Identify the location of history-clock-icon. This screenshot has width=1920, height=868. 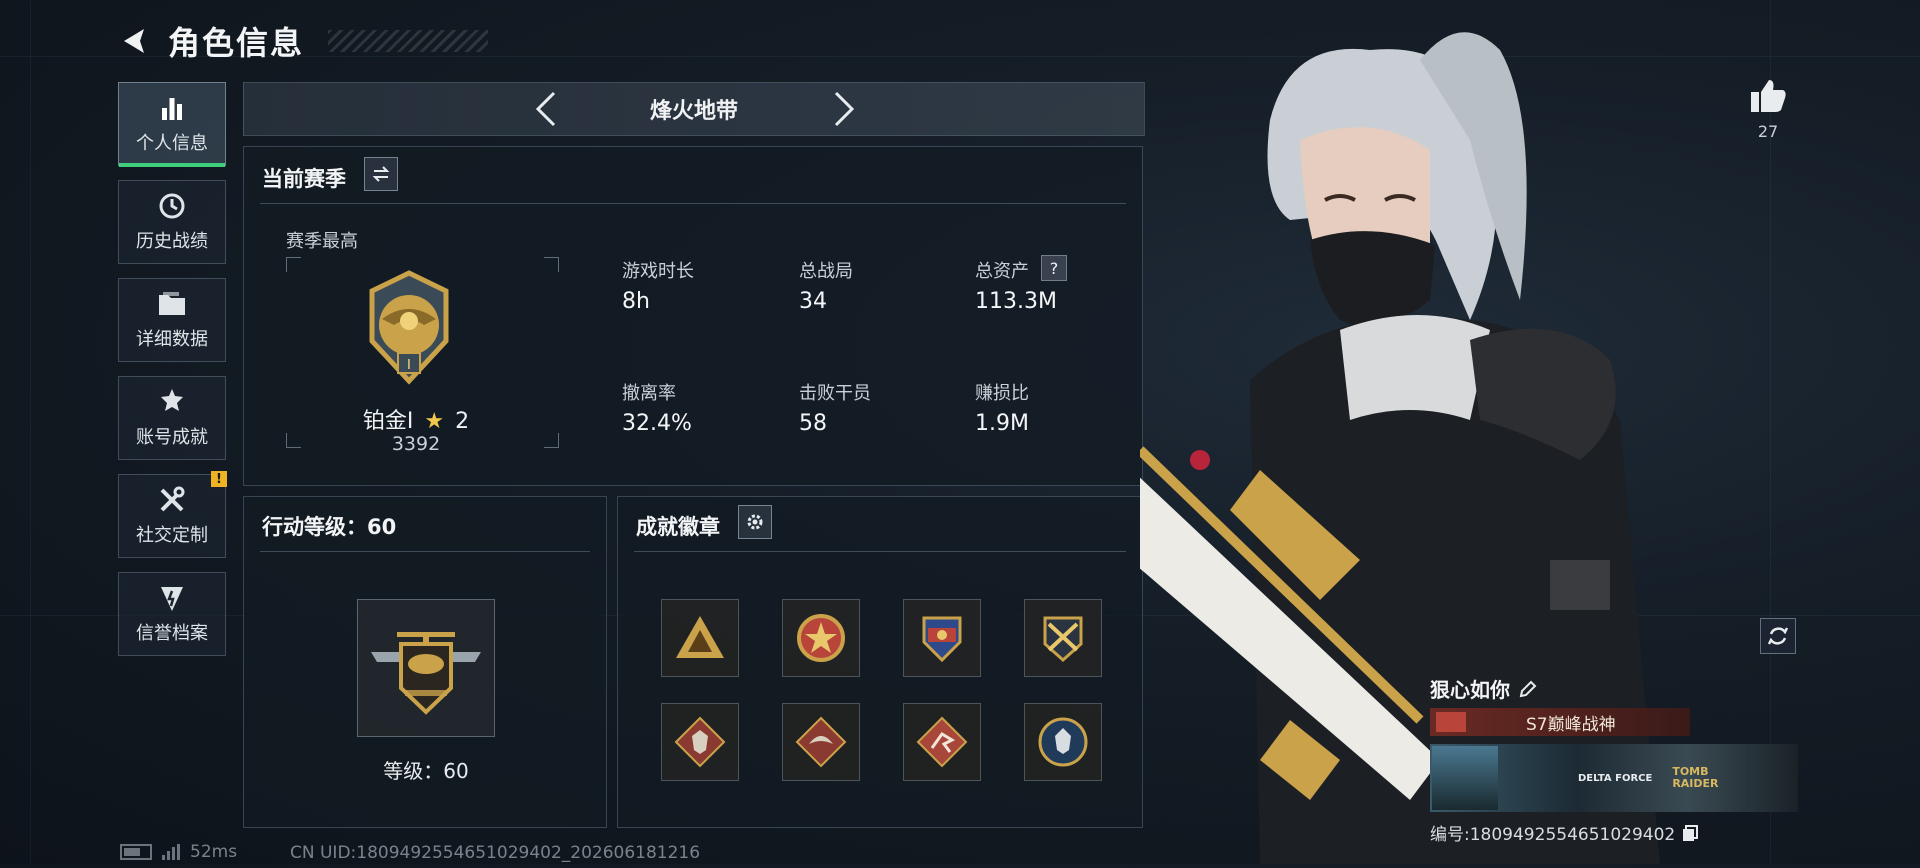
(172, 206).